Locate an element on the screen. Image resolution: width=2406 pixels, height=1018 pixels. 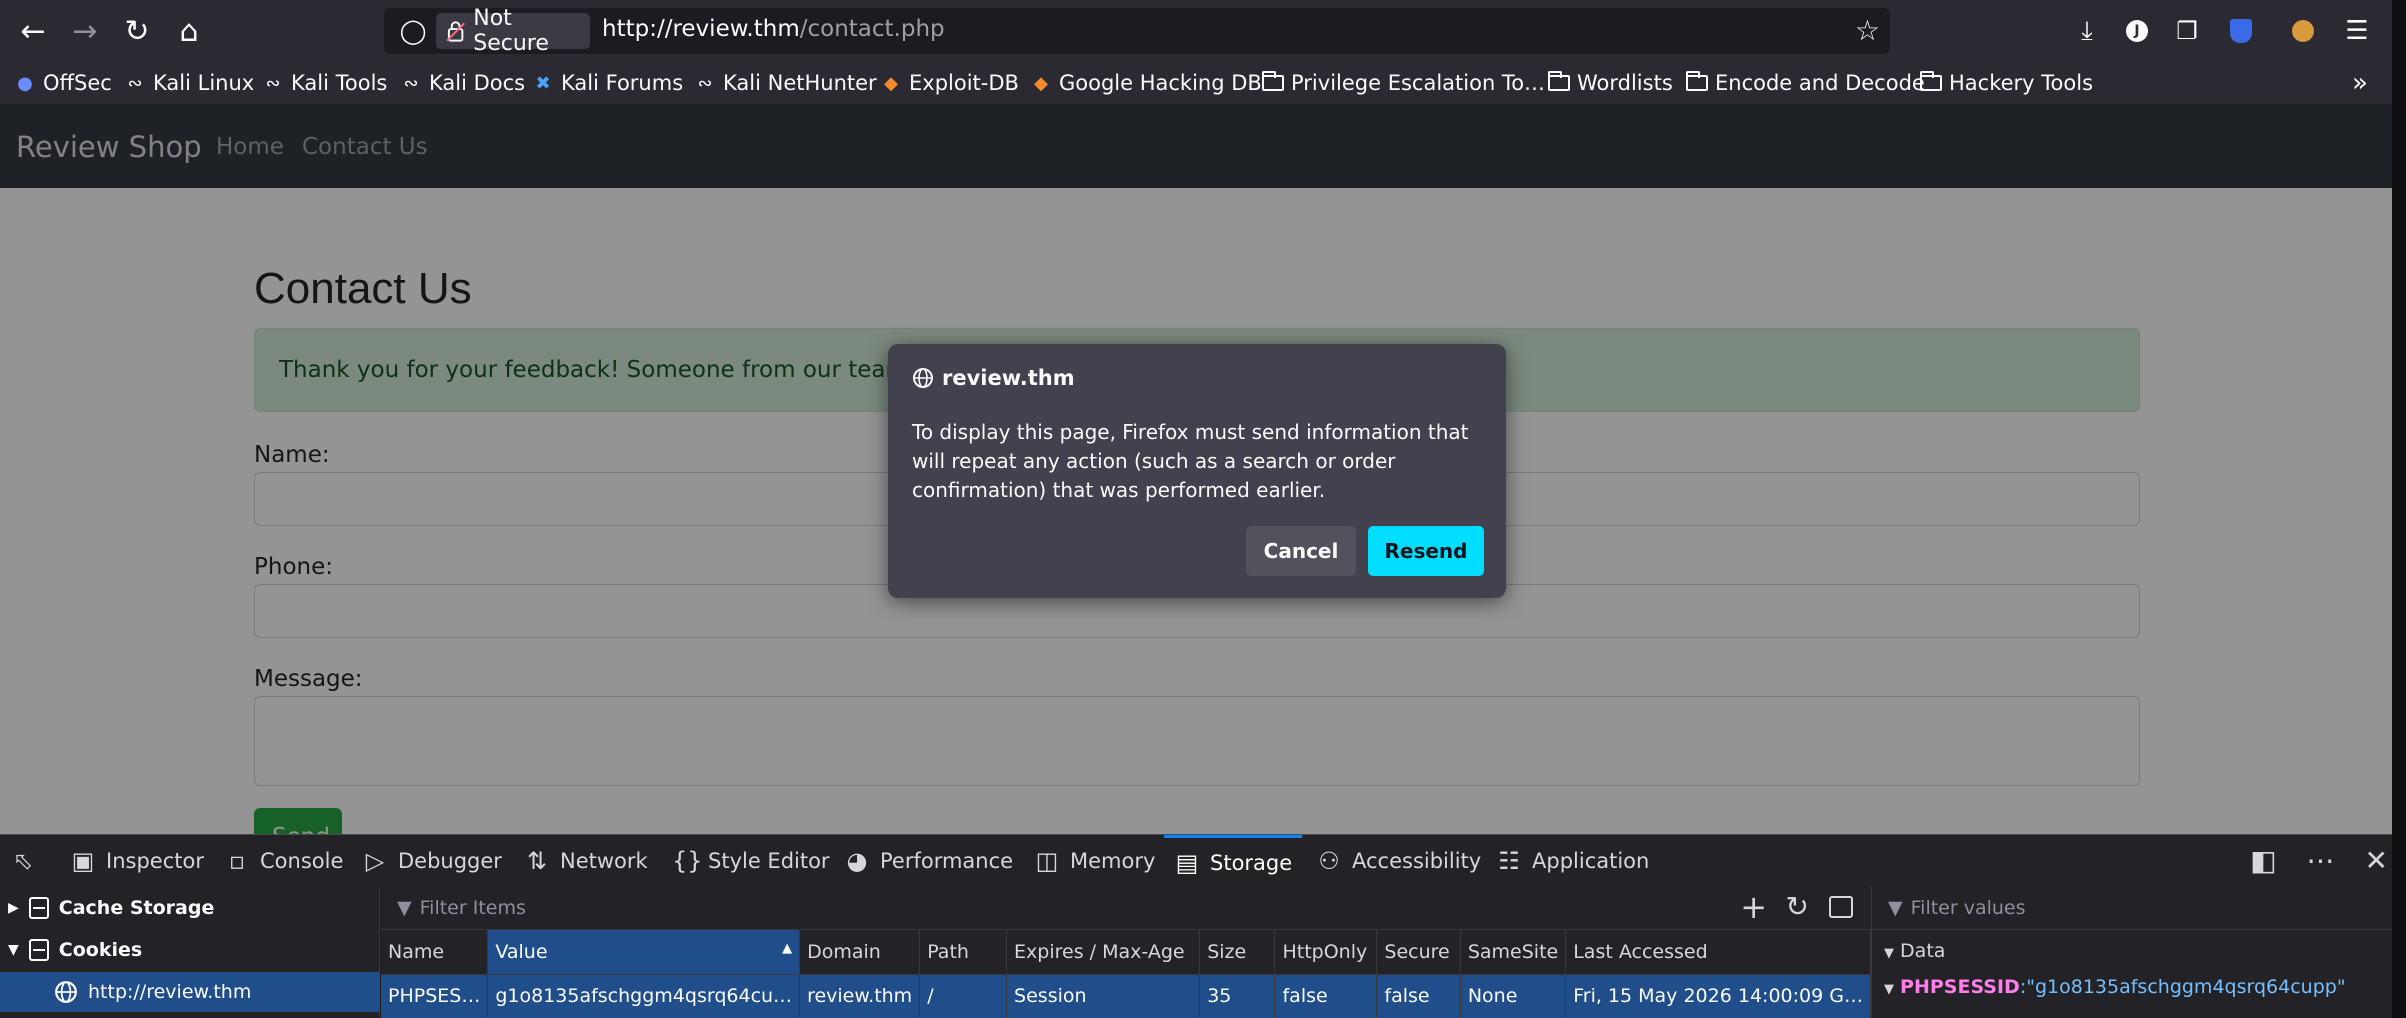
database-icon is located at coordinates (38, 950).